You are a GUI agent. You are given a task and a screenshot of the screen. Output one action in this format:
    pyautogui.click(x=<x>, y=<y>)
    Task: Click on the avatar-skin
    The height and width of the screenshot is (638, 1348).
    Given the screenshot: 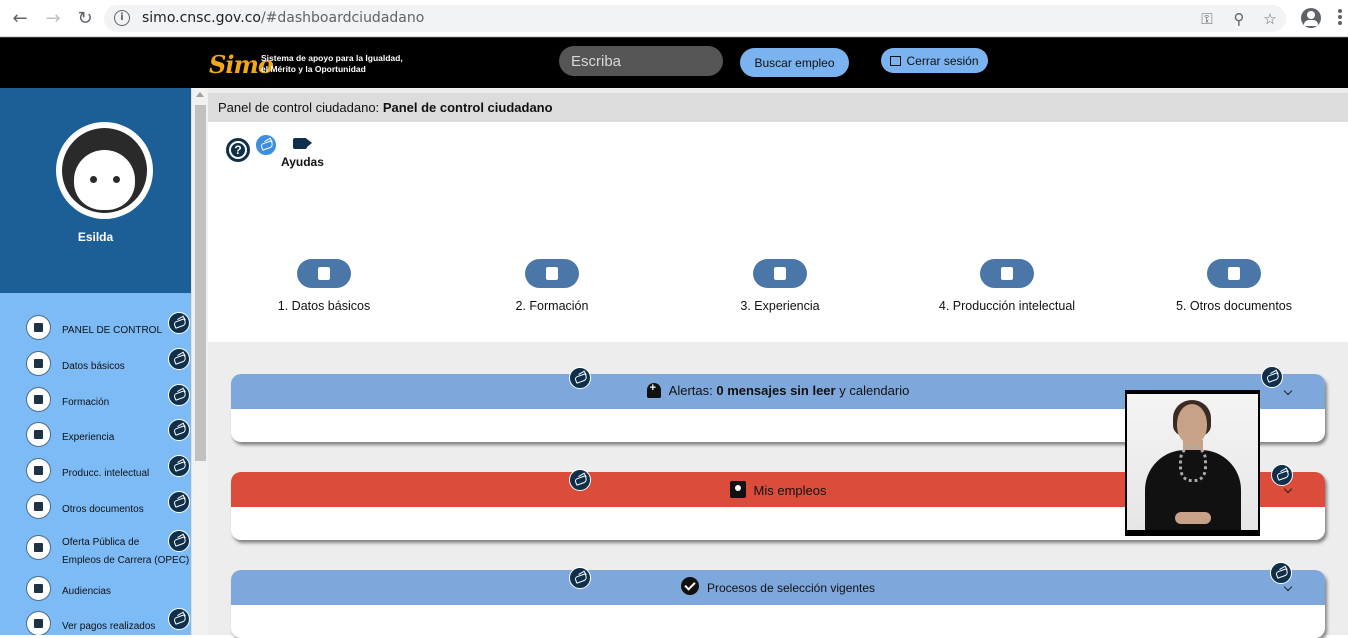 What is the action you would take?
    pyautogui.click(x=104, y=180)
    